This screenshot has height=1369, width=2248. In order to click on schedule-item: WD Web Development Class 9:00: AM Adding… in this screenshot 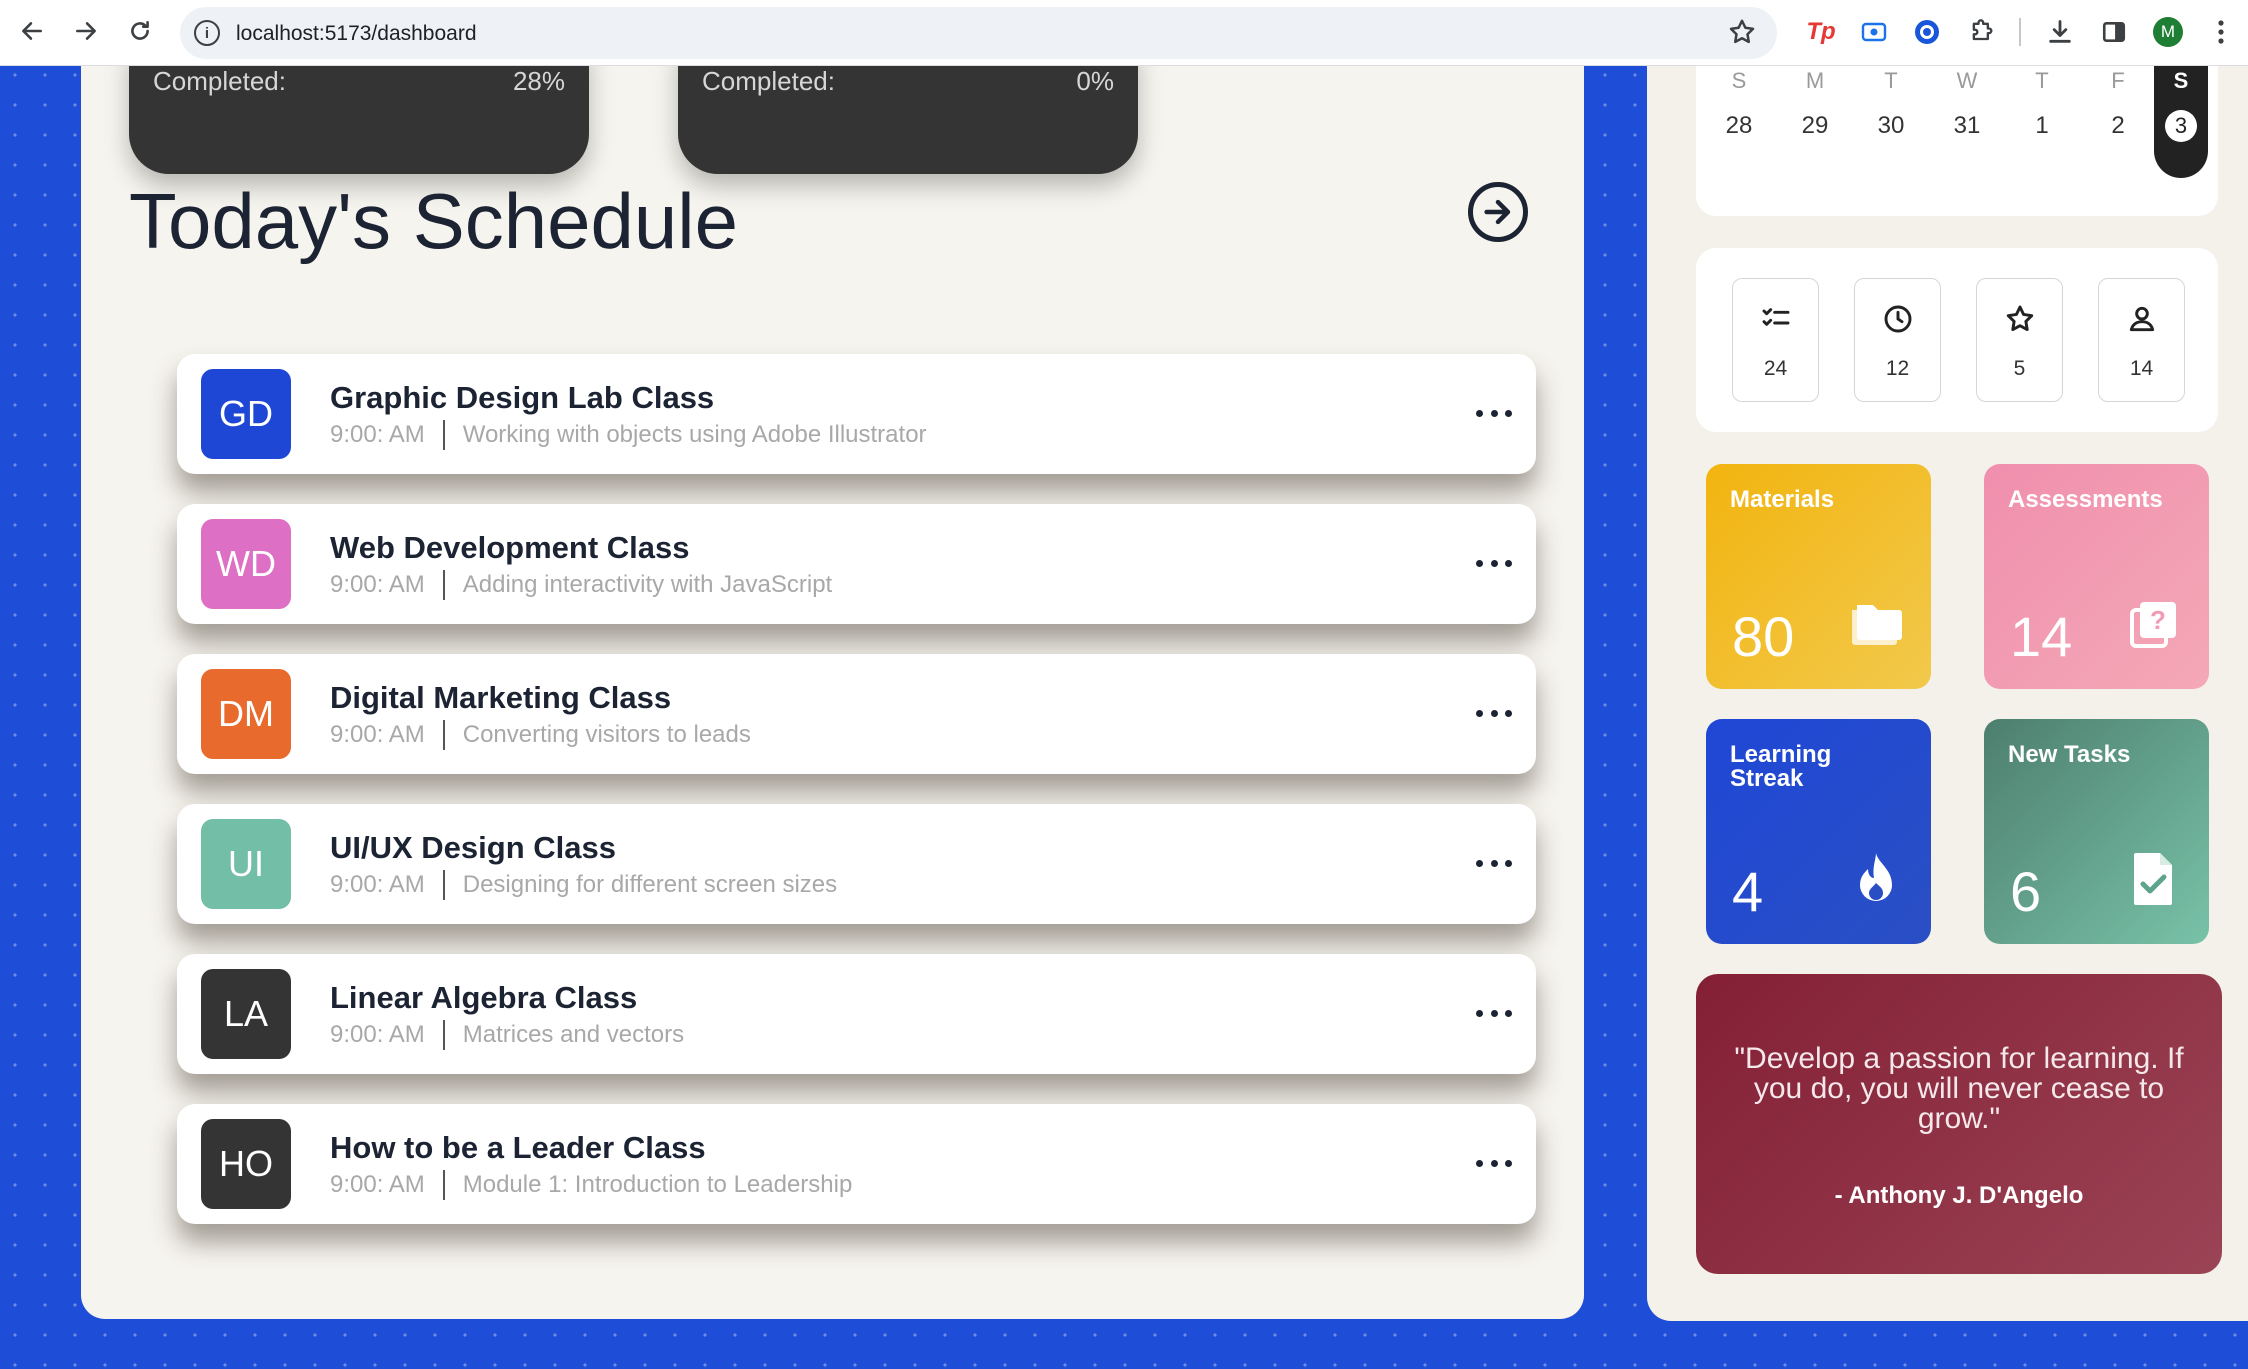, I will do `click(856, 564)`.